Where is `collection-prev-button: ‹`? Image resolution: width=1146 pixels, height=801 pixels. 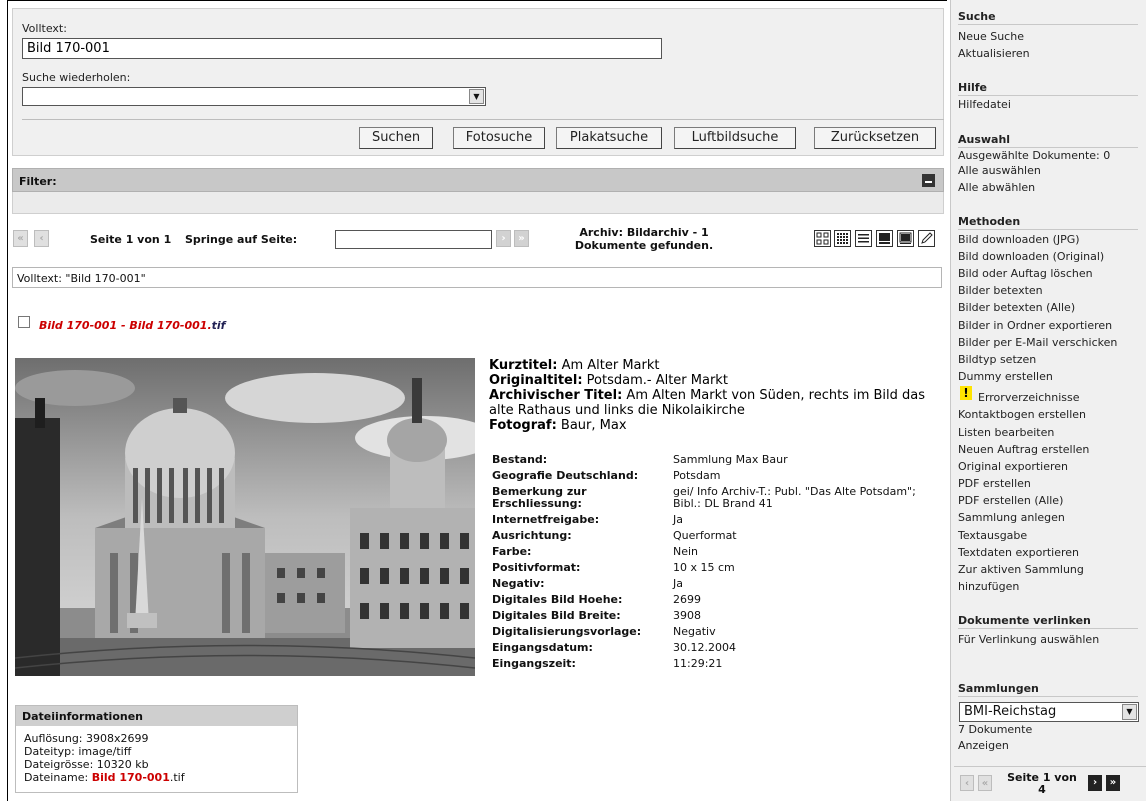
collection-prev-button: ‹ is located at coordinates (967, 783).